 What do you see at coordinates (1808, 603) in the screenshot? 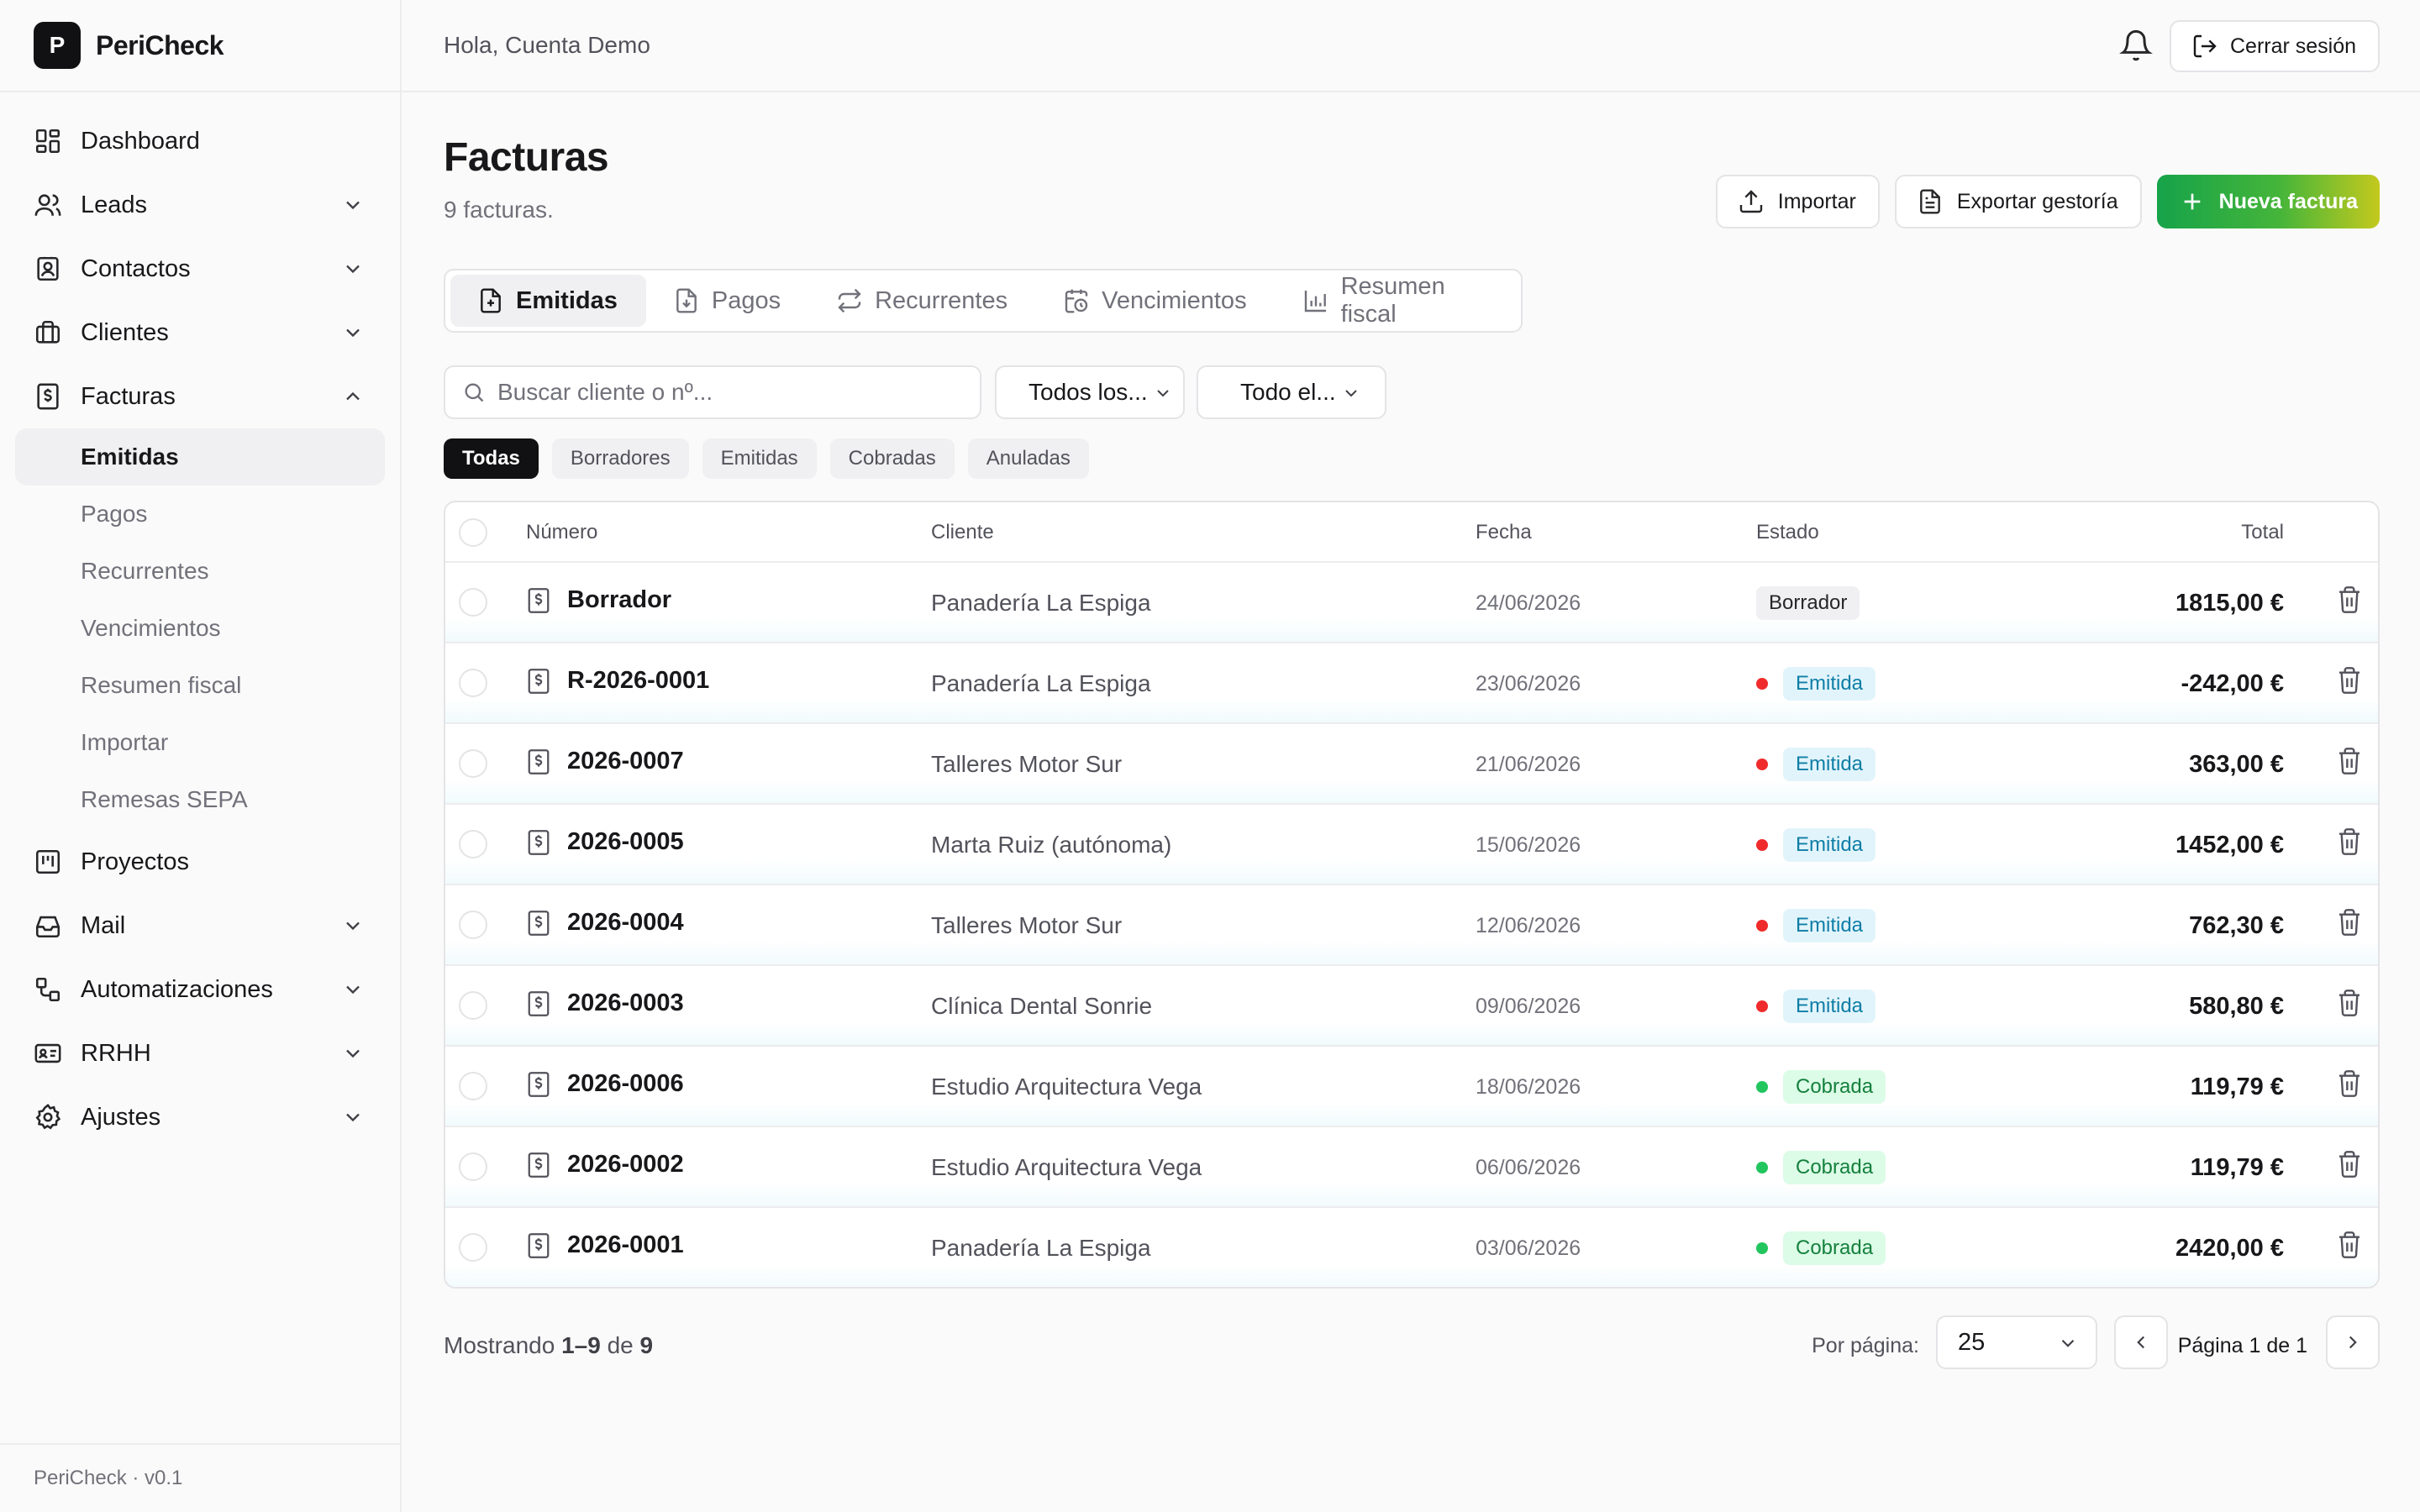
I see `status-badge: Borrador` at bounding box center [1808, 603].